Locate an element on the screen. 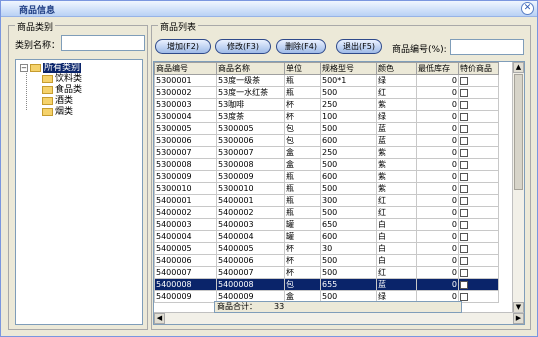 This screenshot has width=538, height=337. table-row: 5300002 53度一水红茶瓶 500 红 0 is located at coordinates (326, 92).